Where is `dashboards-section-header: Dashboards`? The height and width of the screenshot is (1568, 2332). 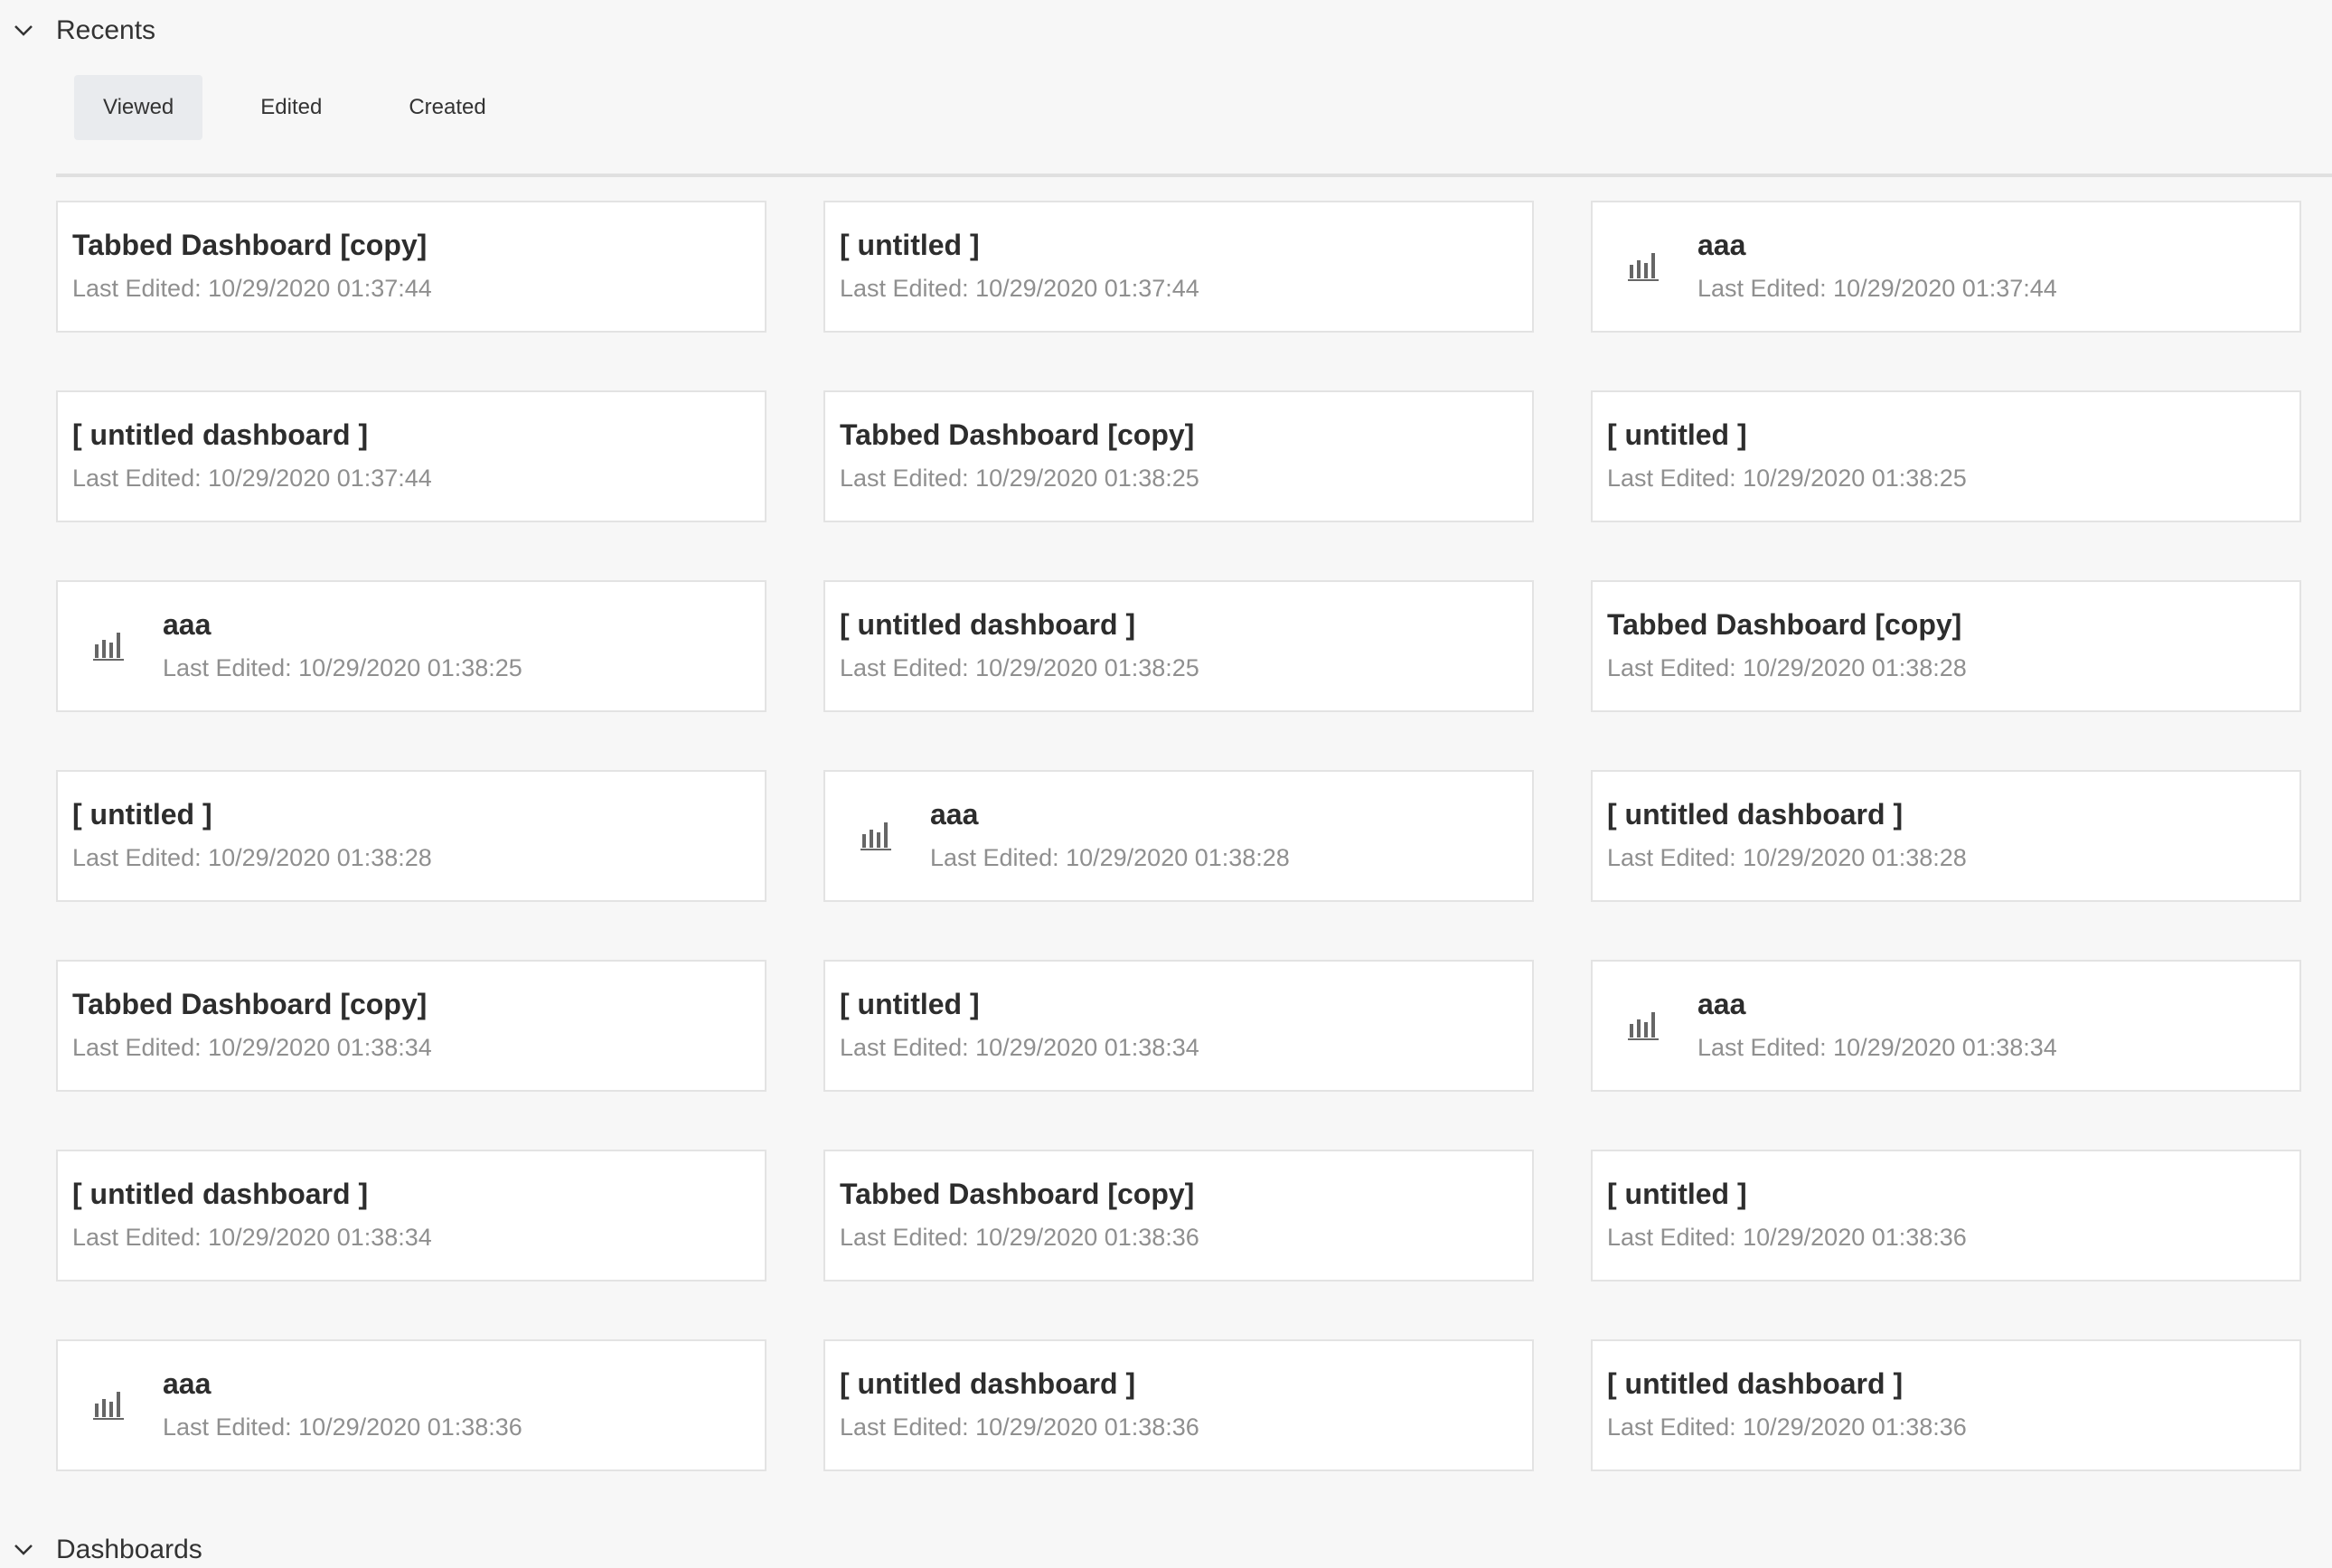
dashboards-section-header: Dashboards is located at coordinates (101, 1550).